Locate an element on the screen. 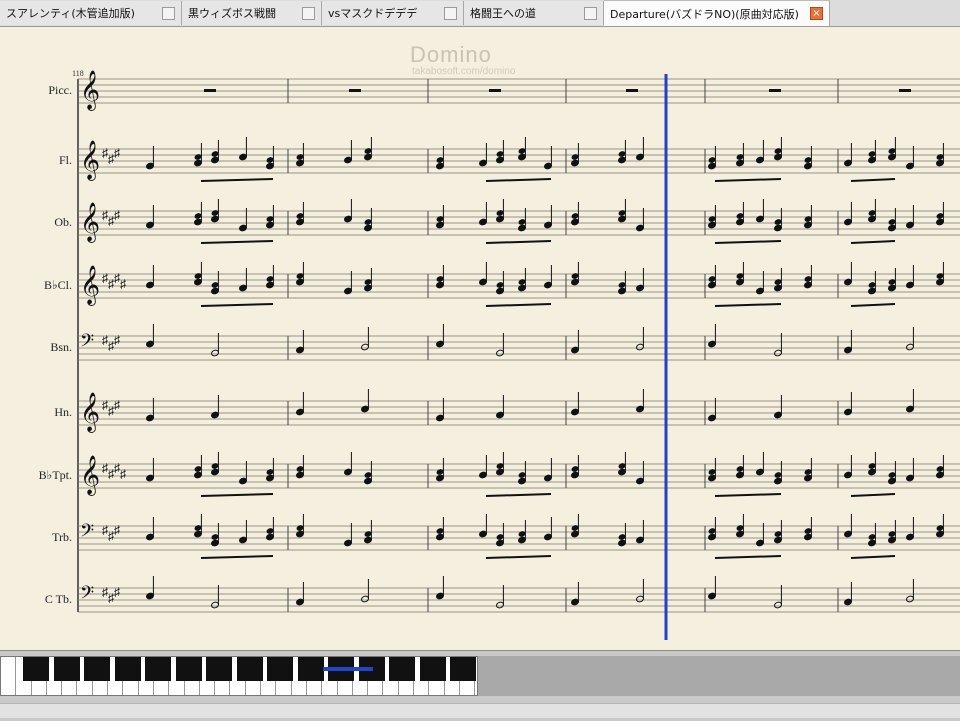 This screenshot has width=960, height=721. tab-label: 格闘王への道 is located at coordinates (503, 13).